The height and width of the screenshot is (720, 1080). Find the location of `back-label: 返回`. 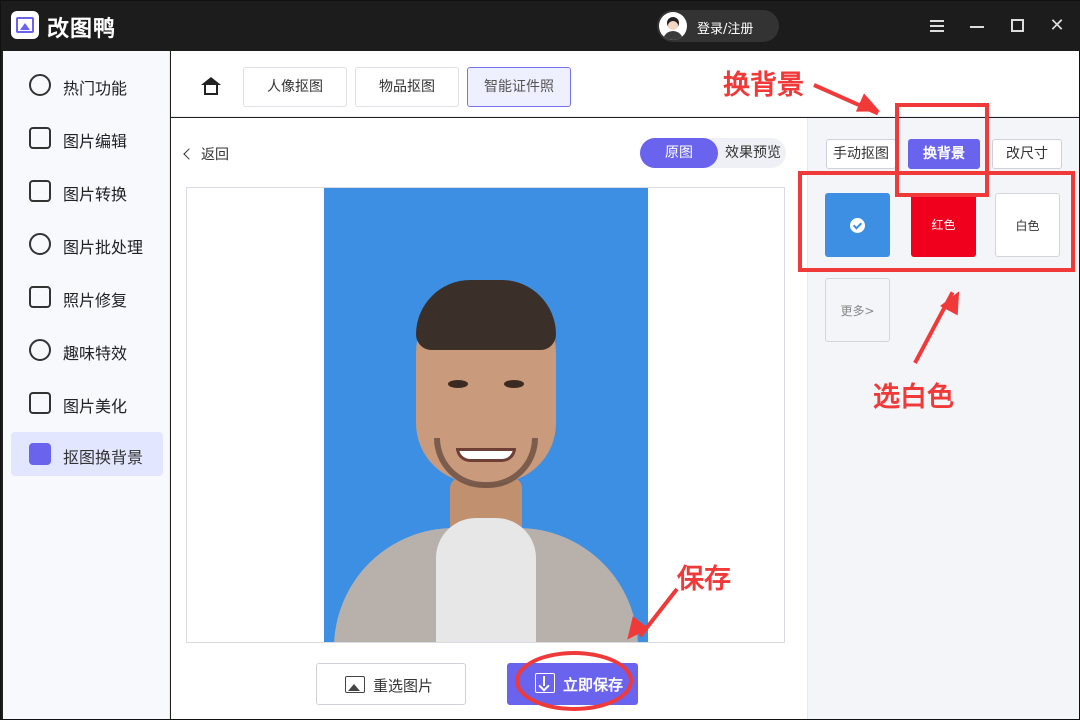

back-label: 返回 is located at coordinates (215, 155).